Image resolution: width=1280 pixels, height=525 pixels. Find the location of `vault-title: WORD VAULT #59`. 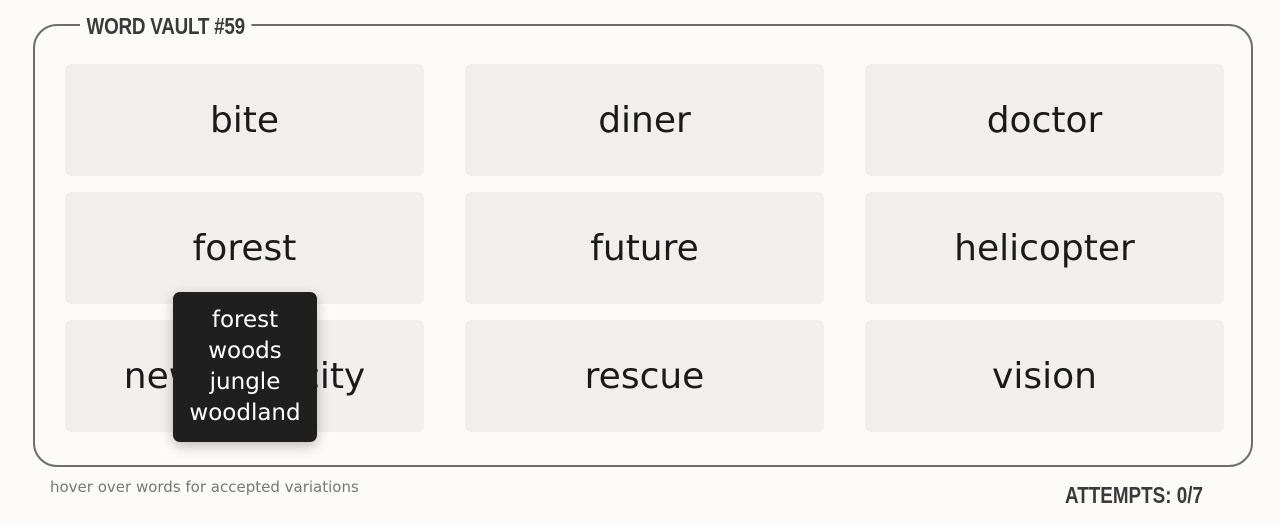

vault-title: WORD VAULT #59 is located at coordinates (166, 26).